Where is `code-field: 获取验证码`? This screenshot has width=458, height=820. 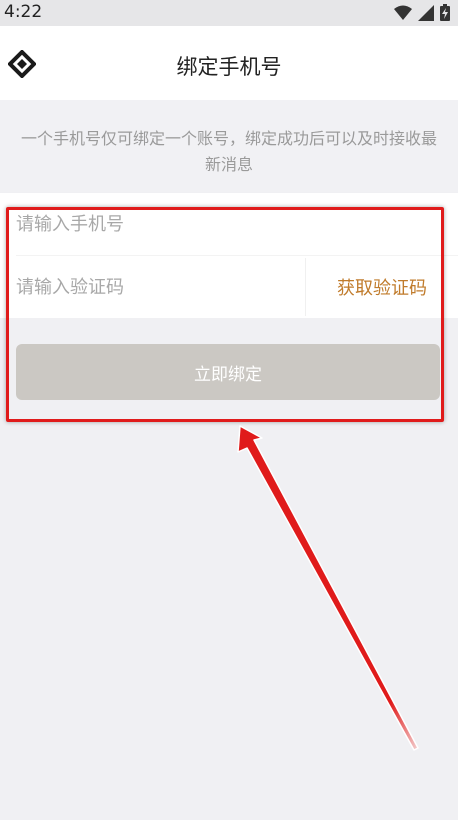 code-field: 获取验证码 is located at coordinates (229, 287).